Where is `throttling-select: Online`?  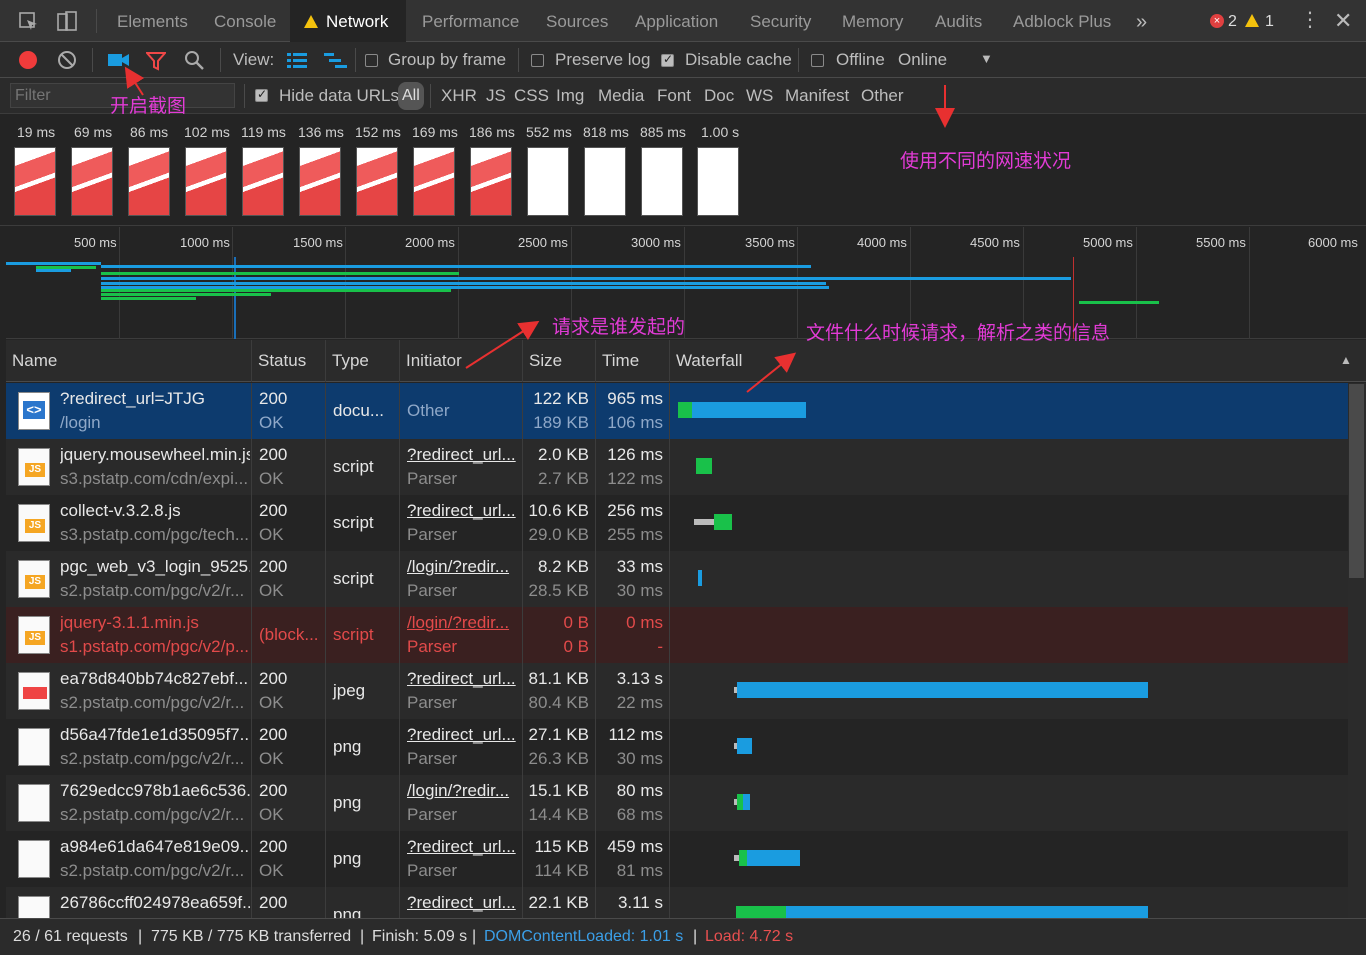 throttling-select: Online is located at coordinates (922, 60).